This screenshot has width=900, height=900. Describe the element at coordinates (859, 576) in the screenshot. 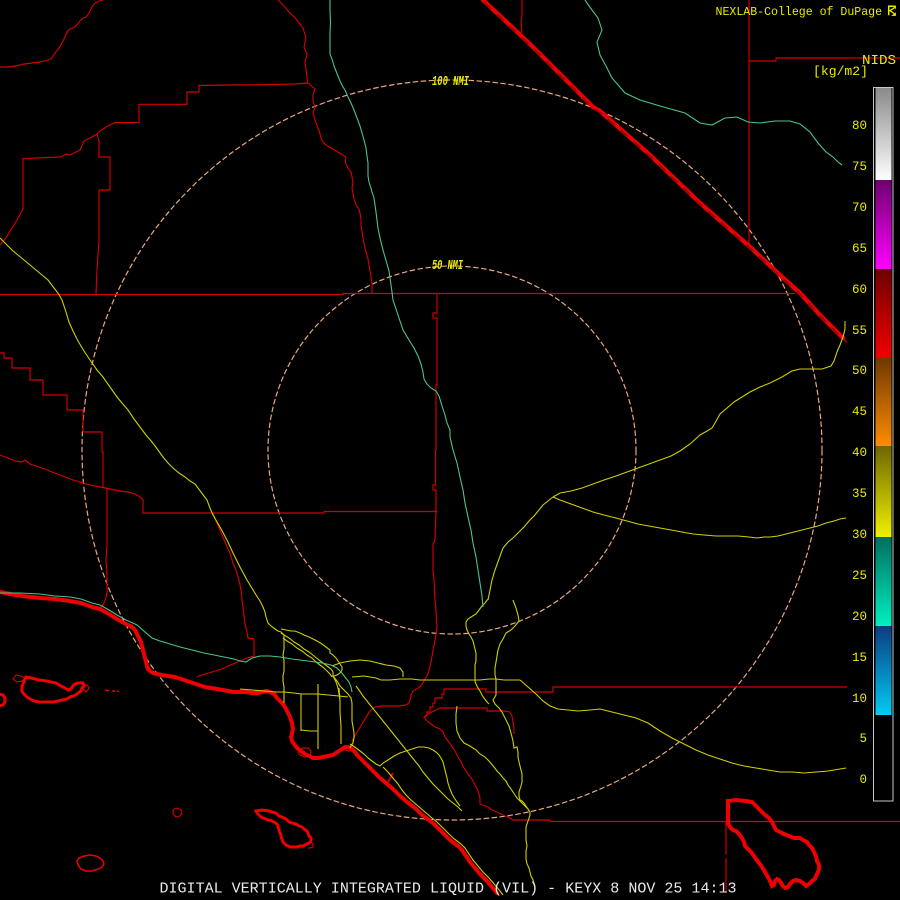

I see `svg-text: 25` at that location.